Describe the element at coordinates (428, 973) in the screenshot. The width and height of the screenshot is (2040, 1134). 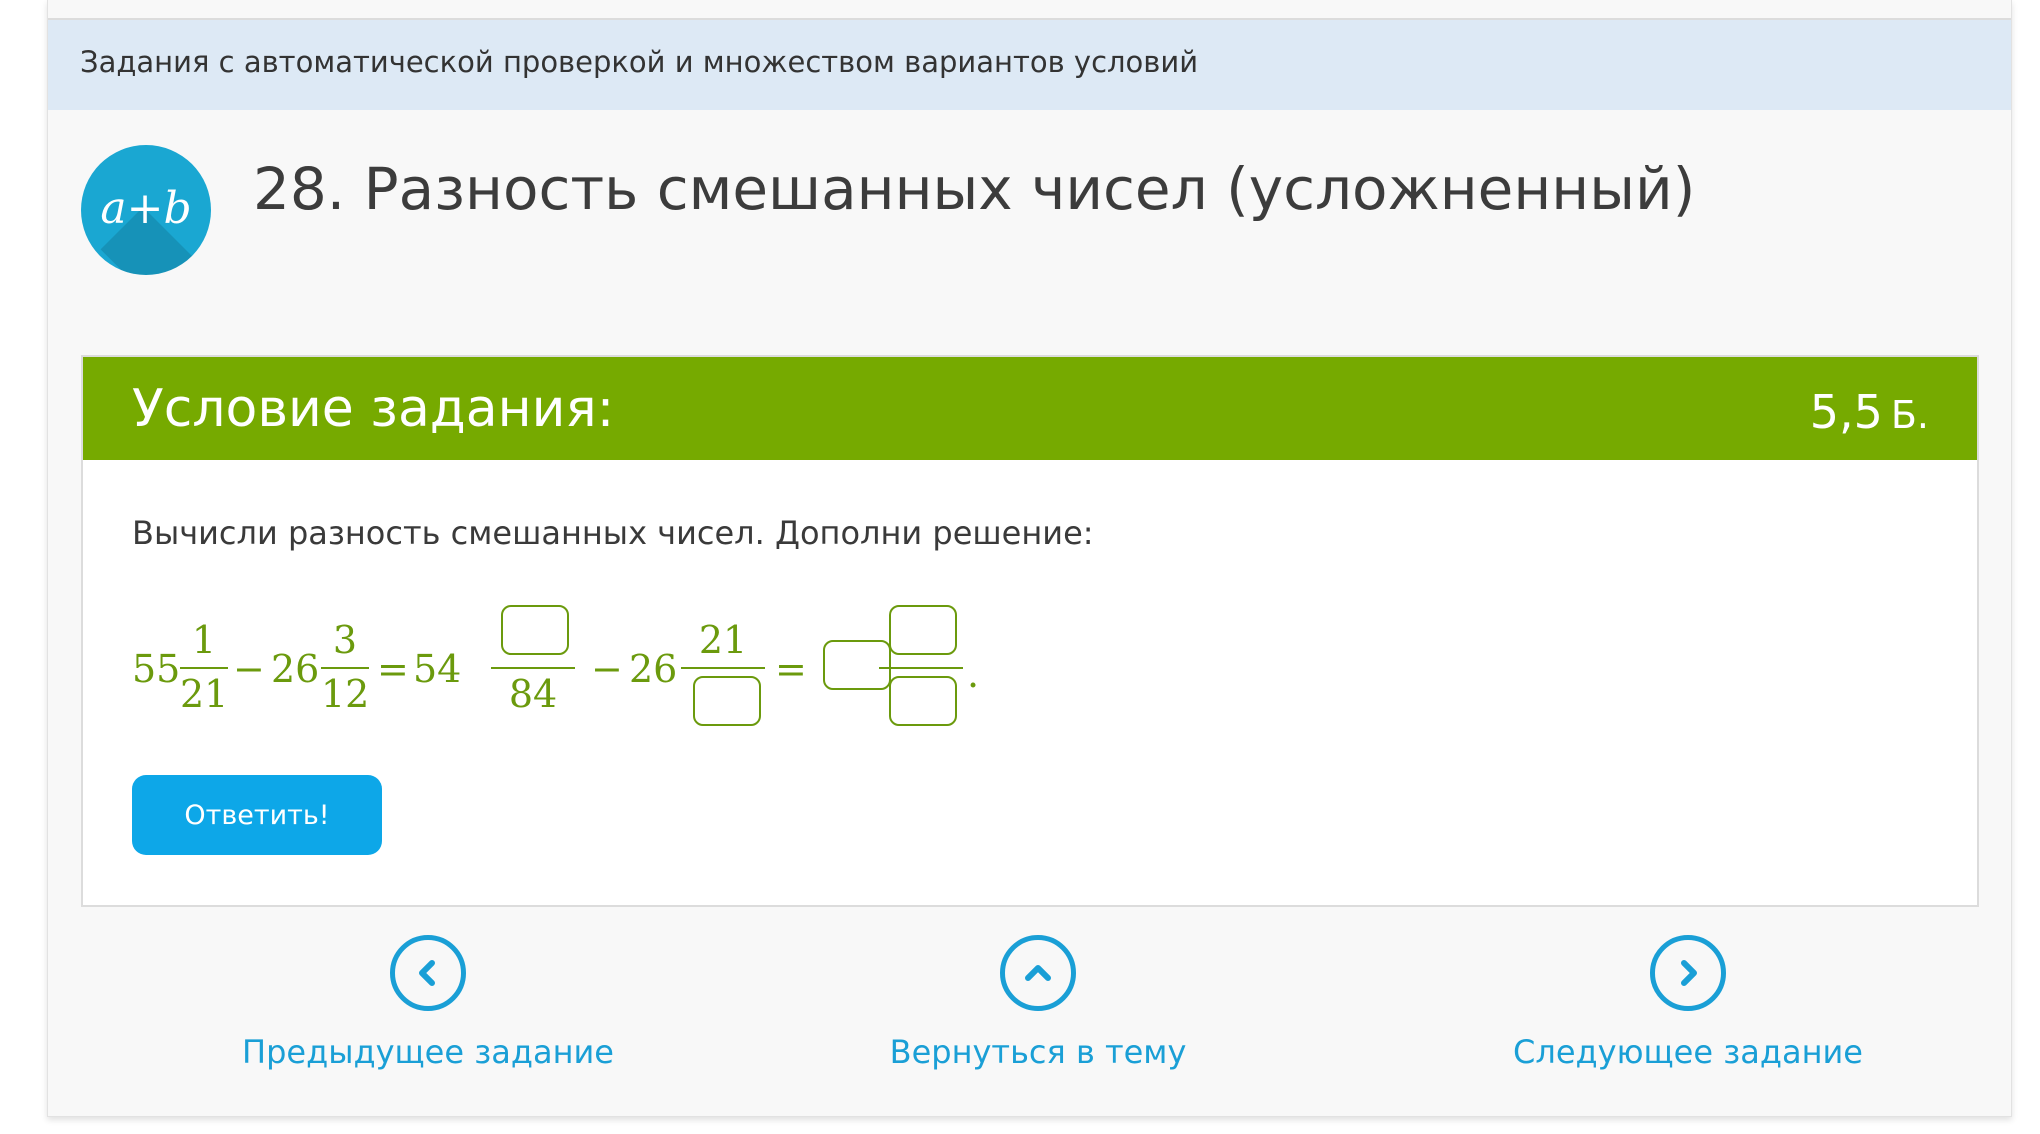
I see `chevron-left-icon` at that location.